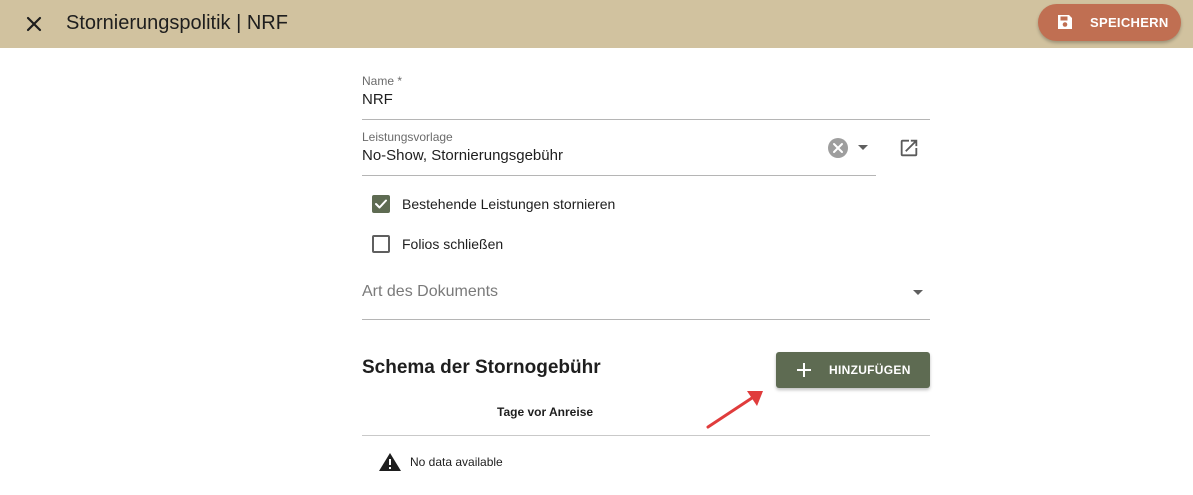  Describe the element at coordinates (407, 137) in the screenshot. I see `template-select-label: Leistungsvorlage` at that location.